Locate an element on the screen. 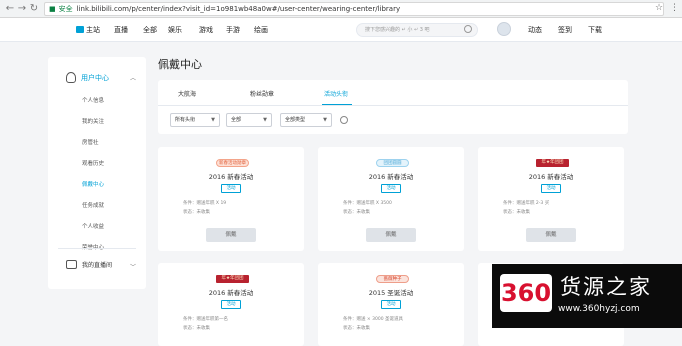 The image size is (682, 346). watermark-brand: 货源之家 is located at coordinates (606, 287).